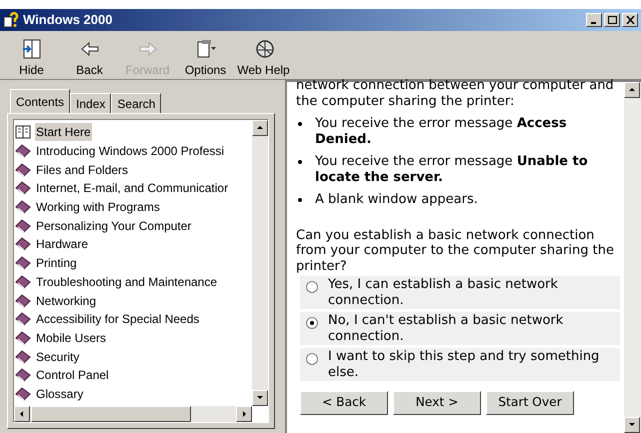 This screenshot has width=641, height=433. I want to click on toolbar-button: Web Help, so click(263, 57).